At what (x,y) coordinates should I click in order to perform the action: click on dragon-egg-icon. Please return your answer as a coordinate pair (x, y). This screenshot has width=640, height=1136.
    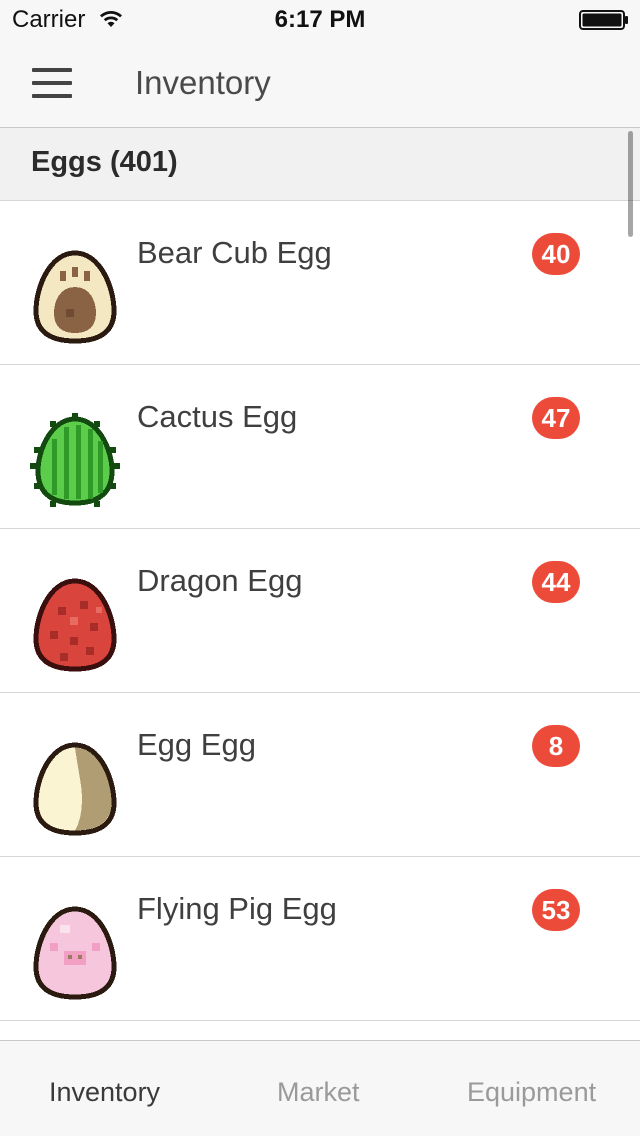
    Looking at the image, I should click on (75, 625).